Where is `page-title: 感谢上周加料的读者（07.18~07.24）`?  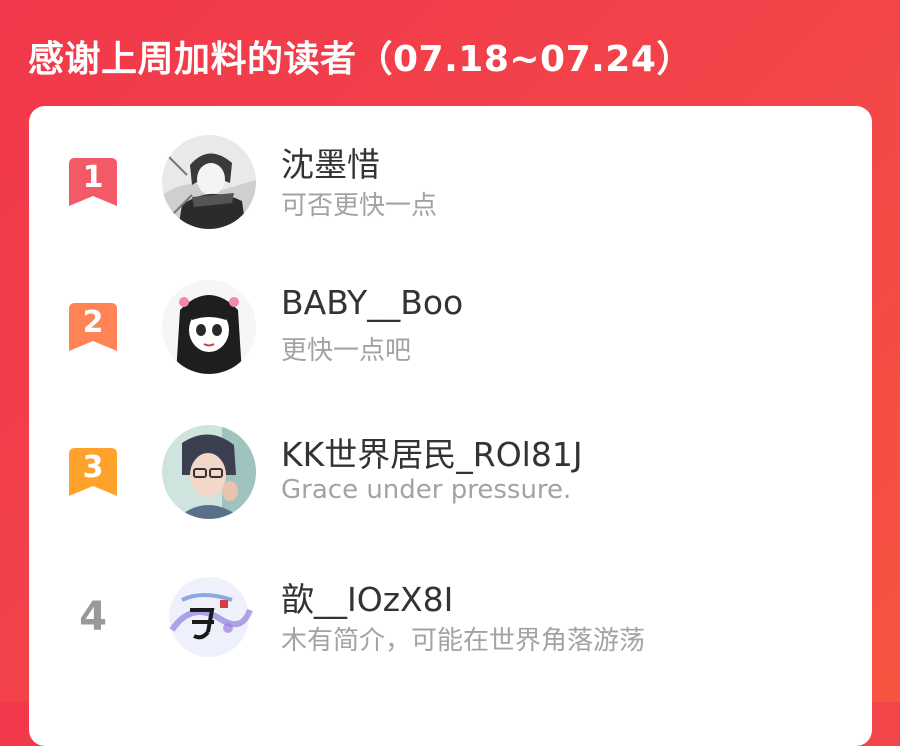
page-title: 感谢上周加料的读者（07.18~07.24） is located at coordinates (360, 59).